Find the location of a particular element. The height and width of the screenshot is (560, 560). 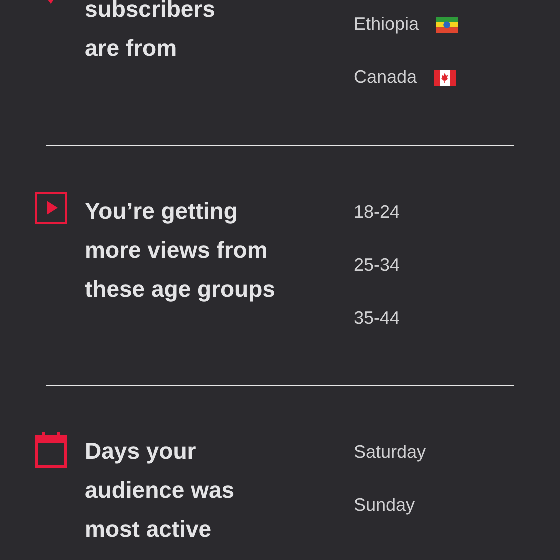

list-item: 18-24 is located at coordinates (377, 212).